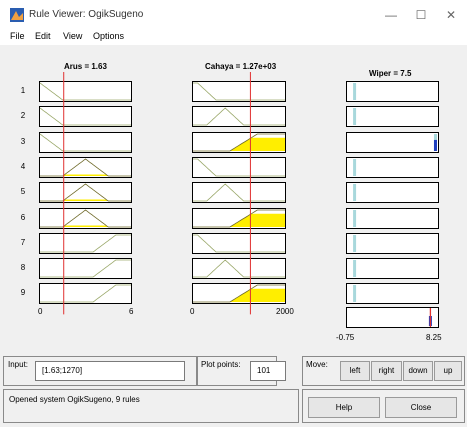 The height and width of the screenshot is (427, 467). Describe the element at coordinates (434, 337) in the screenshot. I see `wiper-axis-max: 8.25` at that location.